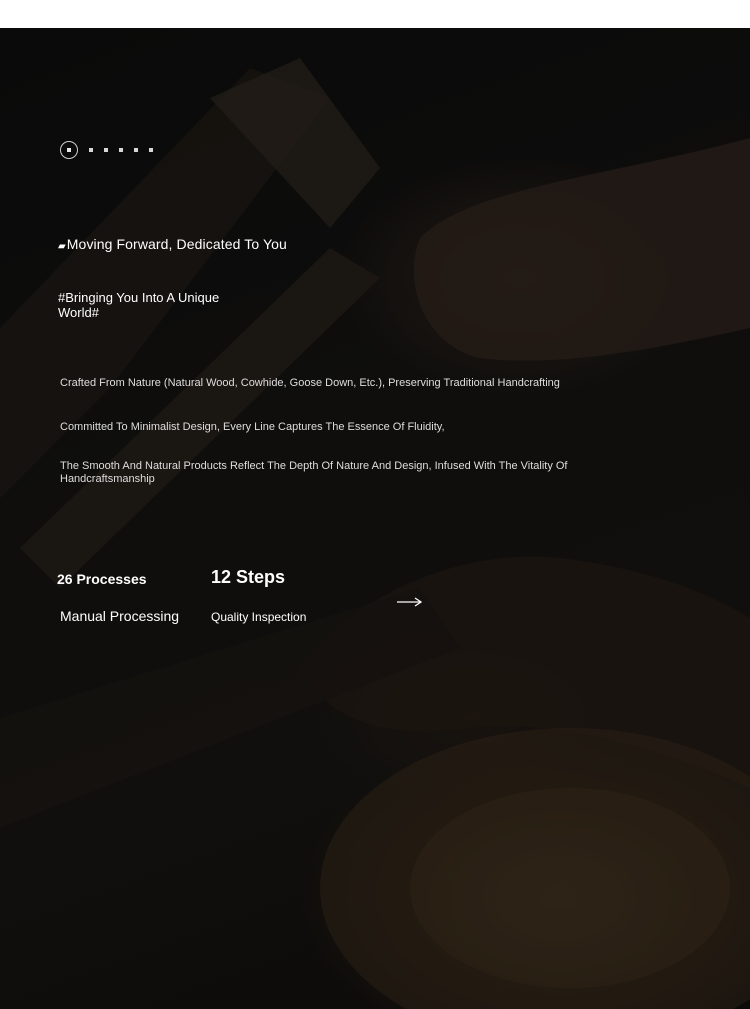  Describe the element at coordinates (410, 602) in the screenshot. I see `arrow-right-icon` at that location.